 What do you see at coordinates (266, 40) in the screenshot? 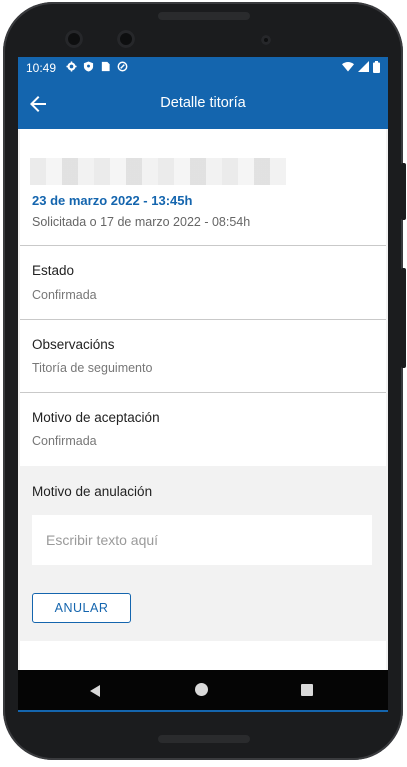
I see `proximity-sensor` at bounding box center [266, 40].